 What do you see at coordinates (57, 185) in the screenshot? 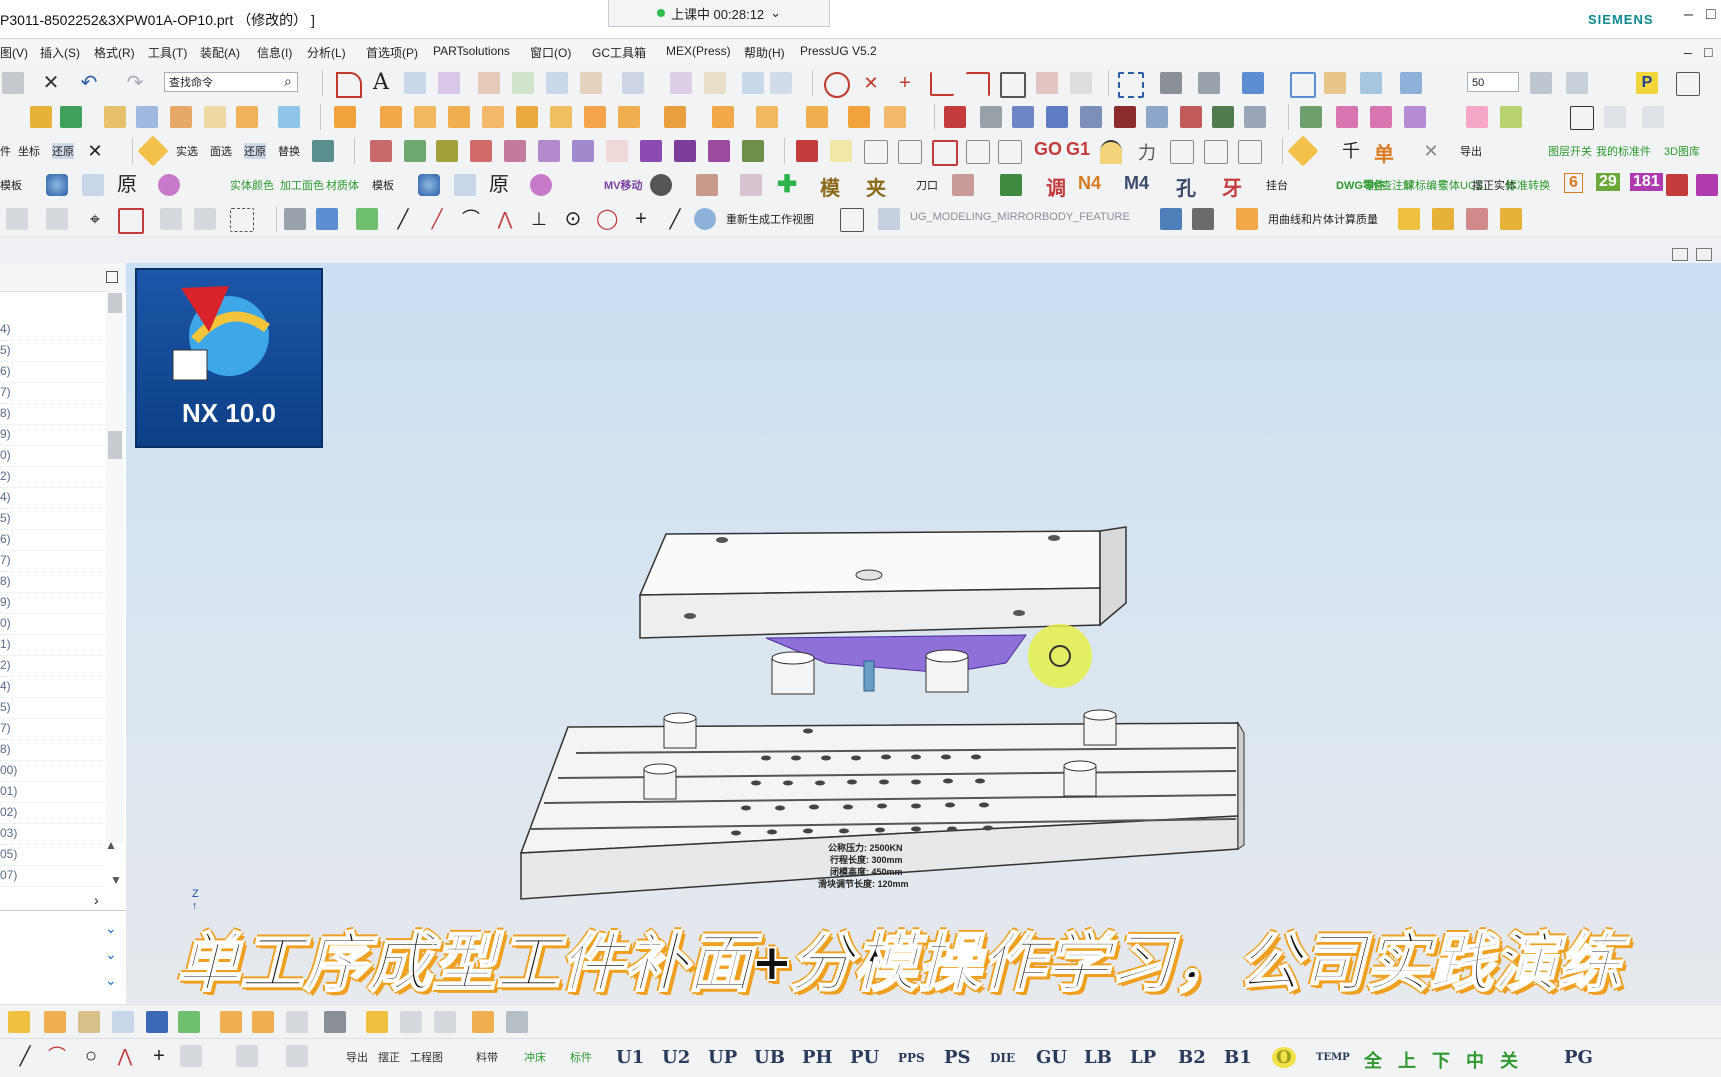
I see `swirl-icon` at bounding box center [57, 185].